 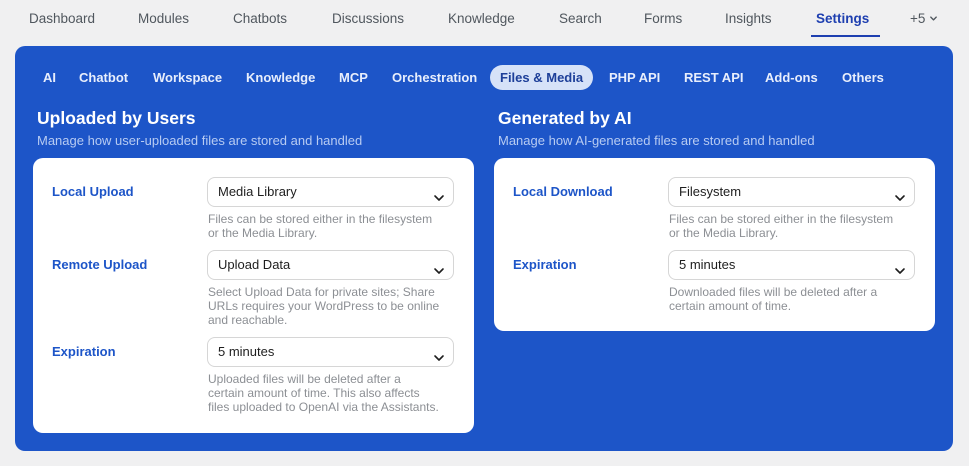 I want to click on help-line: Uploaded files will be deleted after a, so click(x=304, y=379).